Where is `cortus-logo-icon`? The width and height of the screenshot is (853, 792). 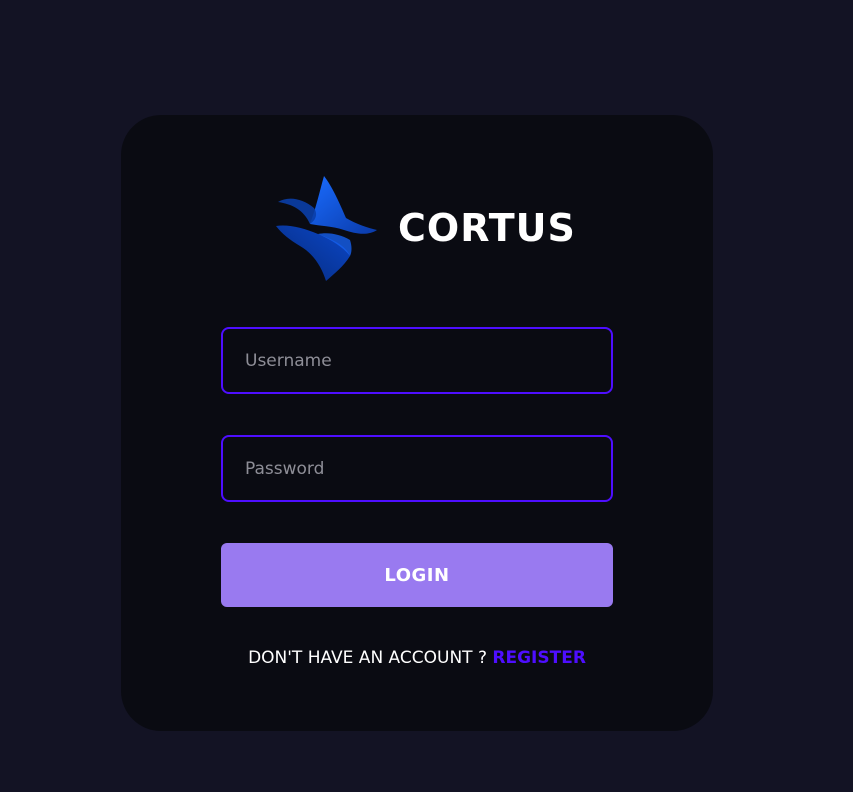
cortus-logo-icon is located at coordinates (326, 228).